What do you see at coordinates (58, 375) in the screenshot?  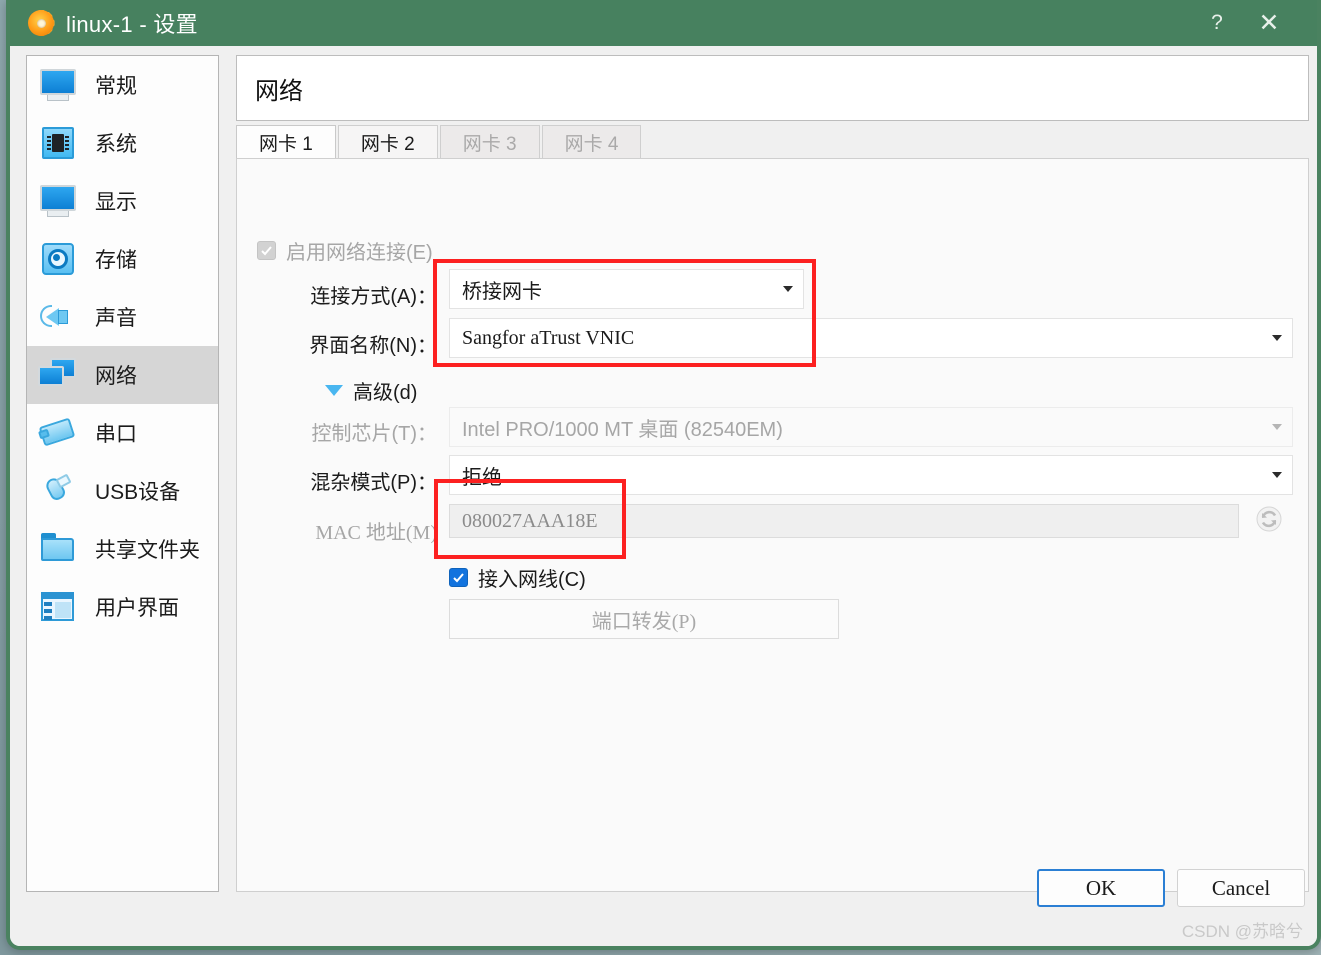 I see `network-icon` at bounding box center [58, 375].